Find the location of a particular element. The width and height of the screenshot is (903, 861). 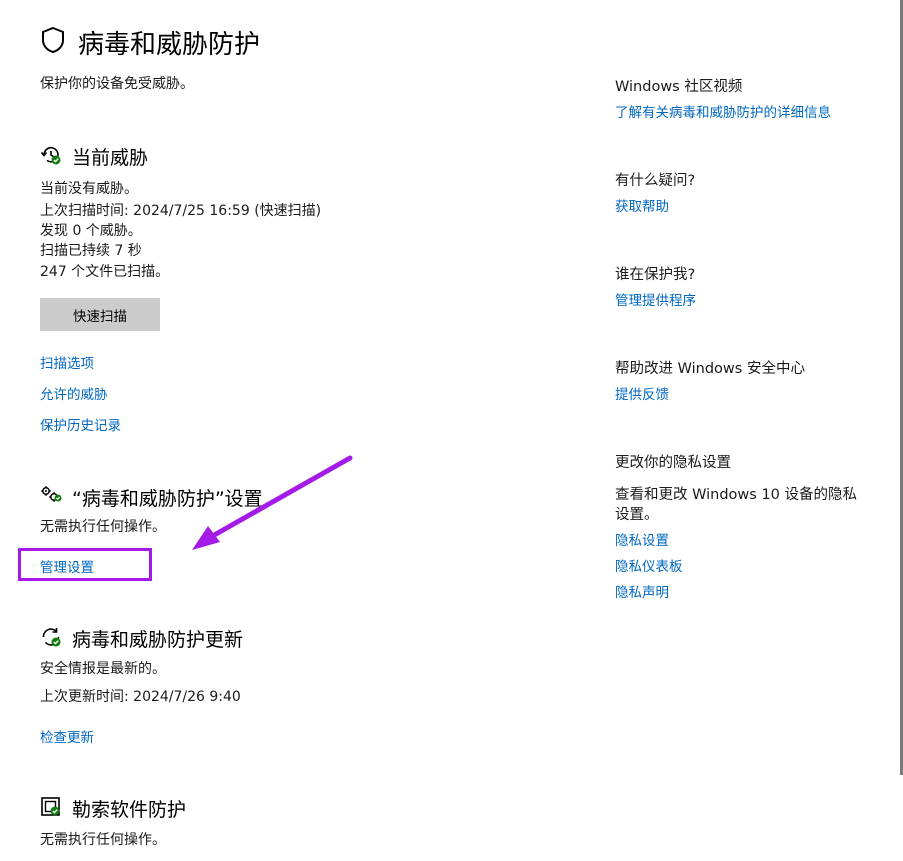

protector-title: 谁在保护我? is located at coordinates (655, 275).